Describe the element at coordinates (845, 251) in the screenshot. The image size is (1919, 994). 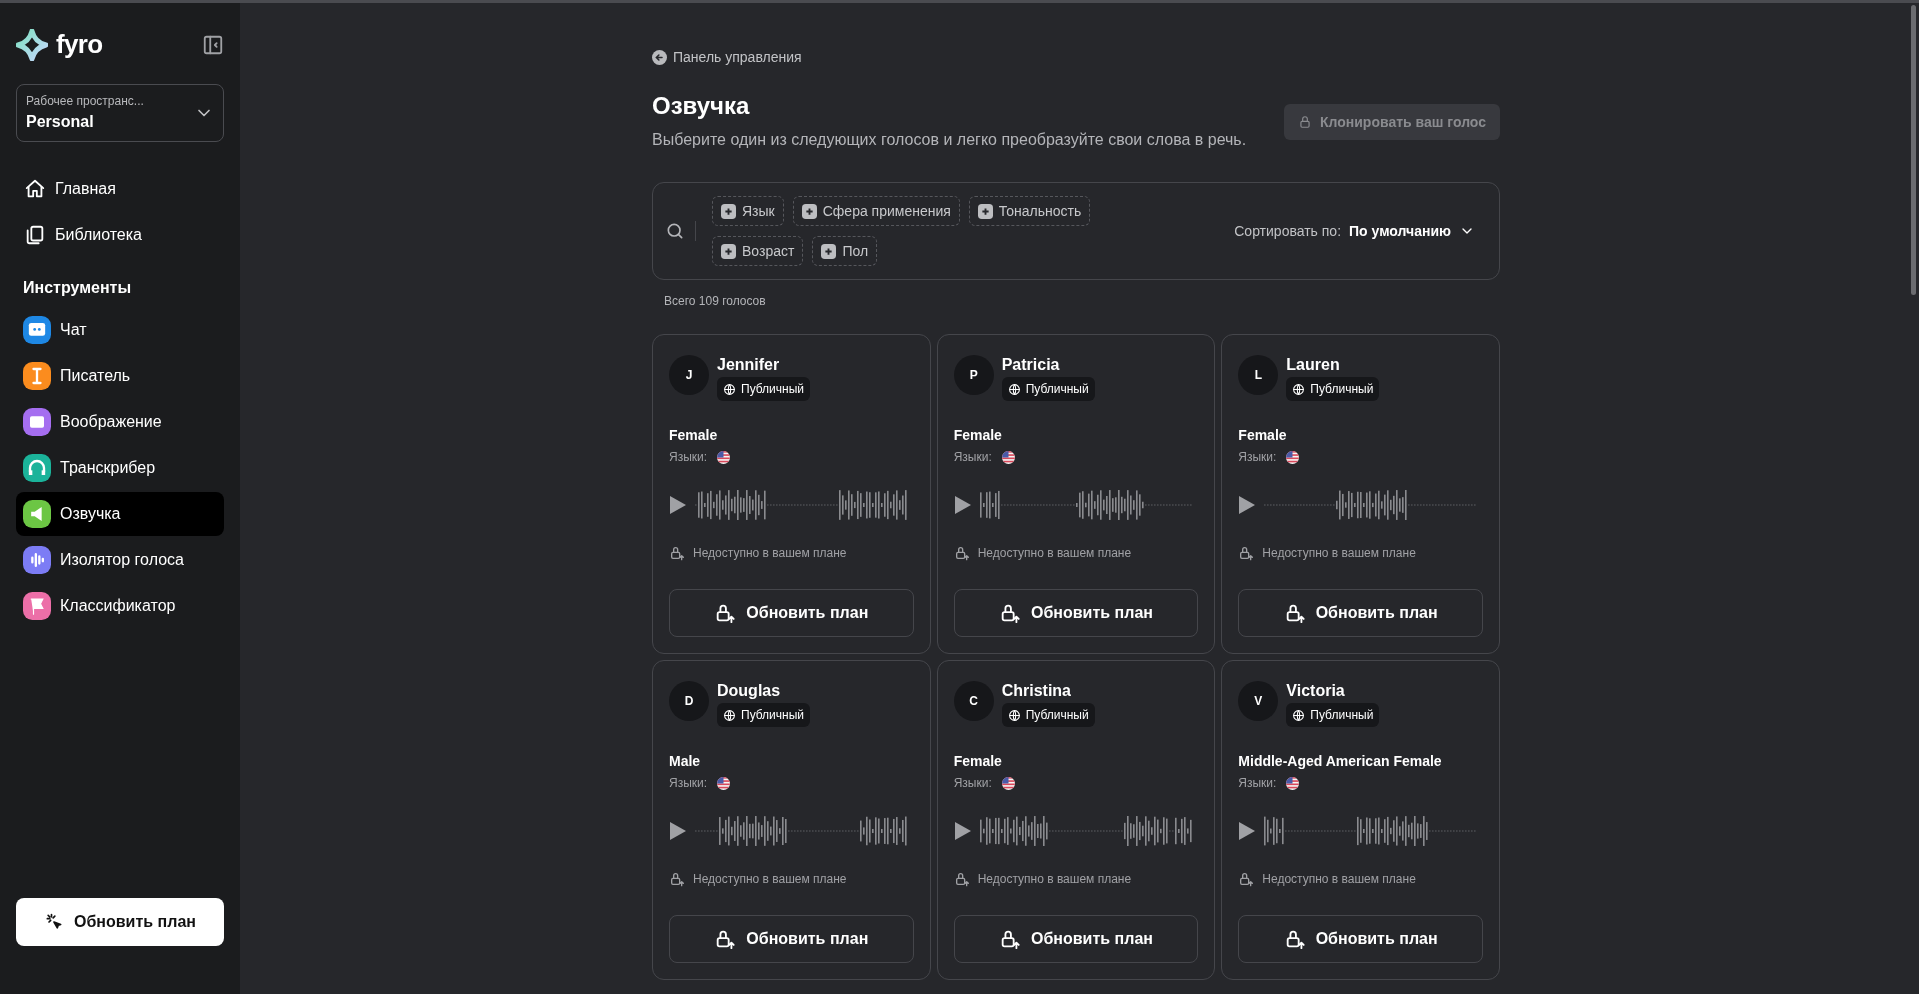
I see `filter-chip: Пол` at that location.